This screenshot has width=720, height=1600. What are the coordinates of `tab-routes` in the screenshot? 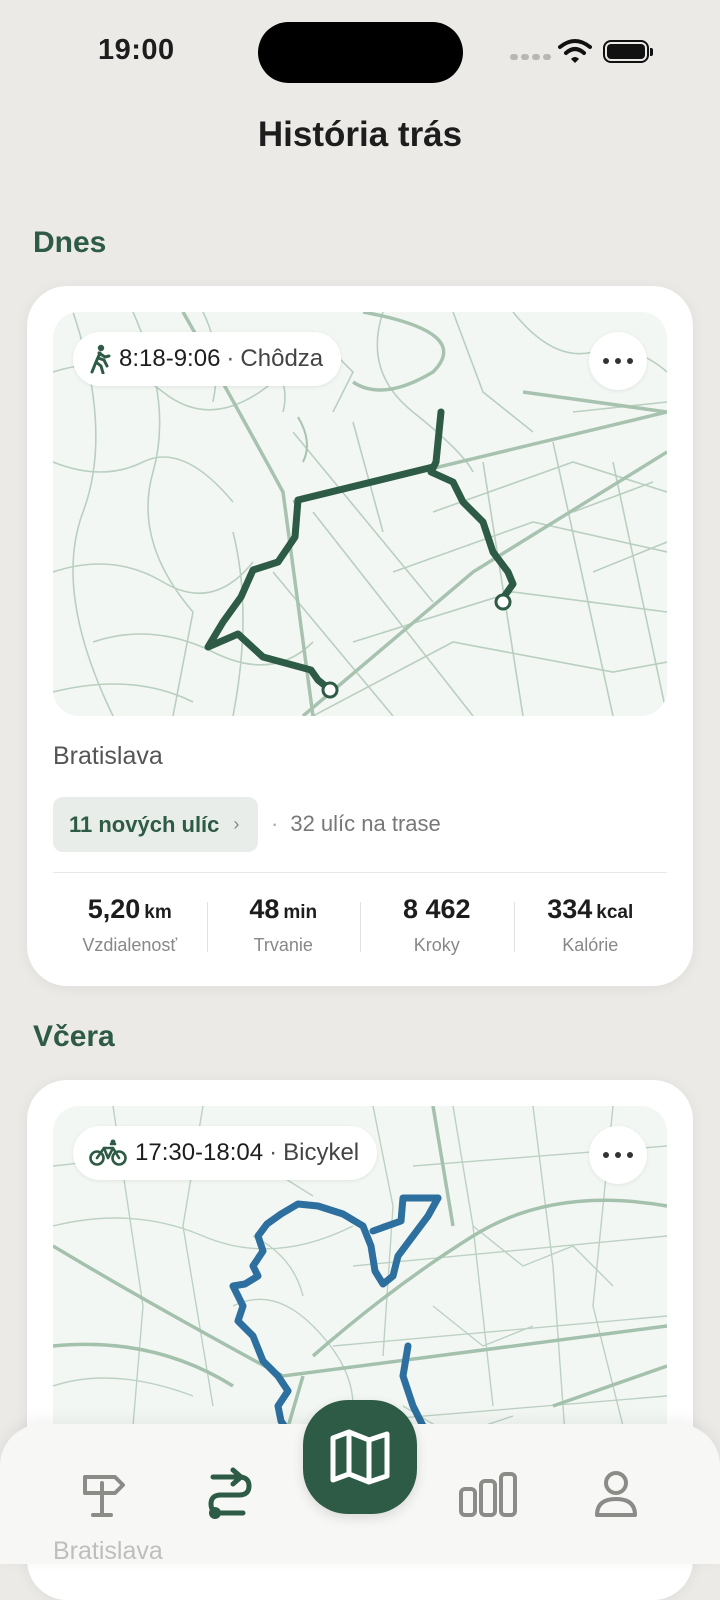 It's located at (230, 1494).